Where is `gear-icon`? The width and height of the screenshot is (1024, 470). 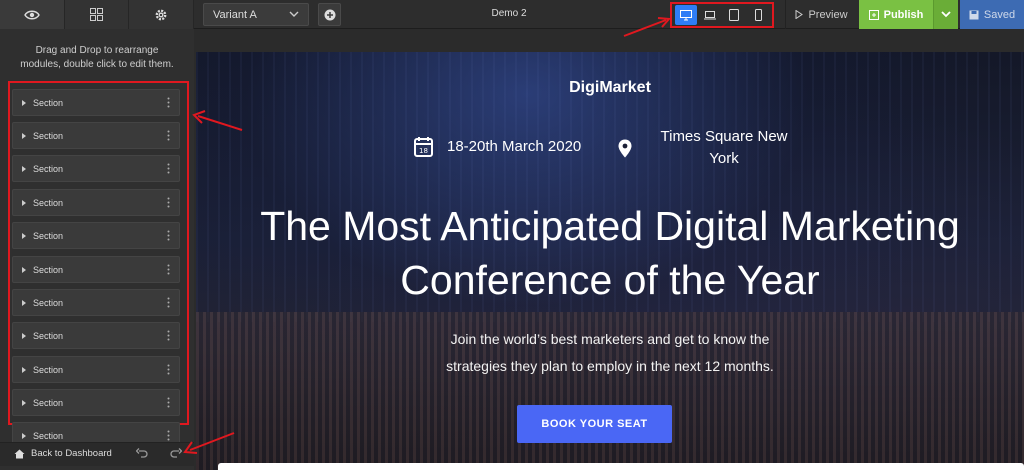 gear-icon is located at coordinates (161, 14).